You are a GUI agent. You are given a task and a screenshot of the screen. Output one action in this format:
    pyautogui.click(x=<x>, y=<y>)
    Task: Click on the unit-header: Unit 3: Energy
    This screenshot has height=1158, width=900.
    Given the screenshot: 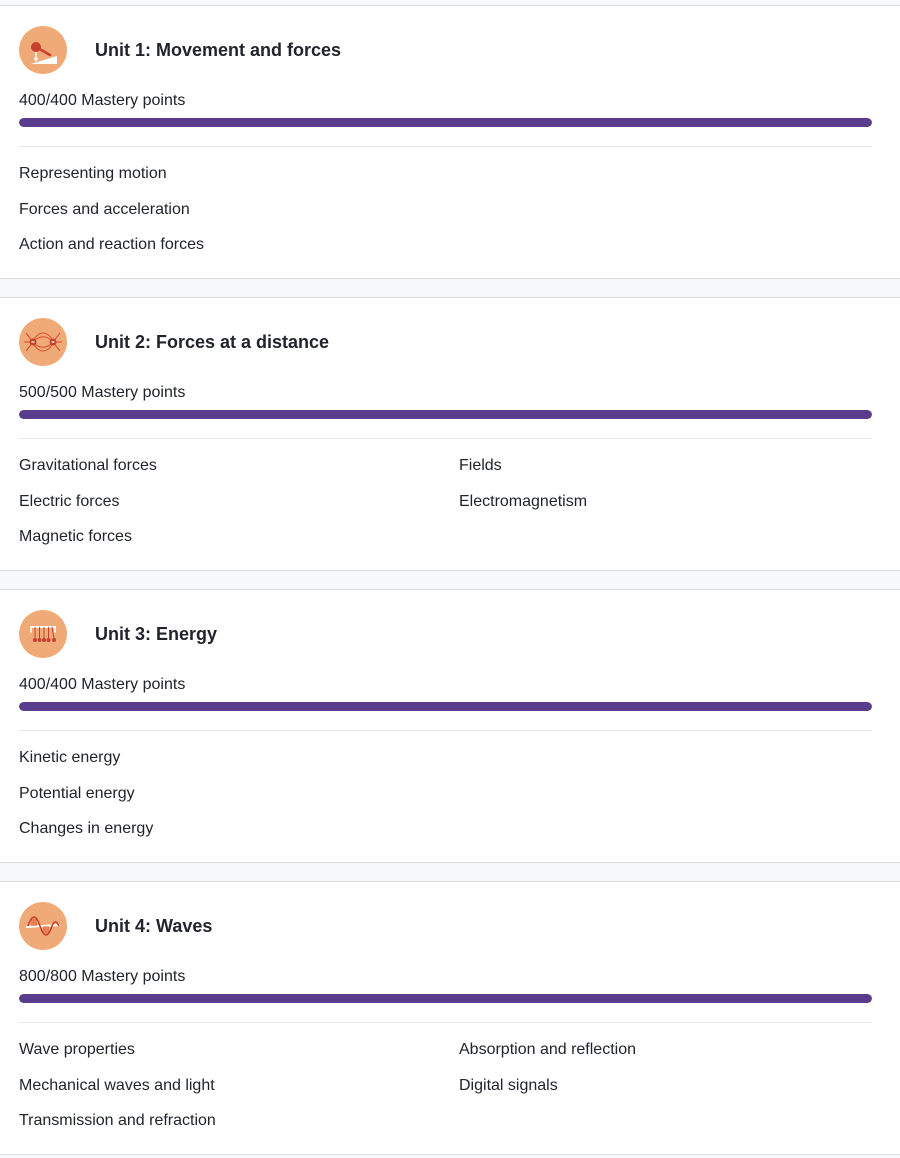 What is the action you would take?
    pyautogui.click(x=445, y=634)
    